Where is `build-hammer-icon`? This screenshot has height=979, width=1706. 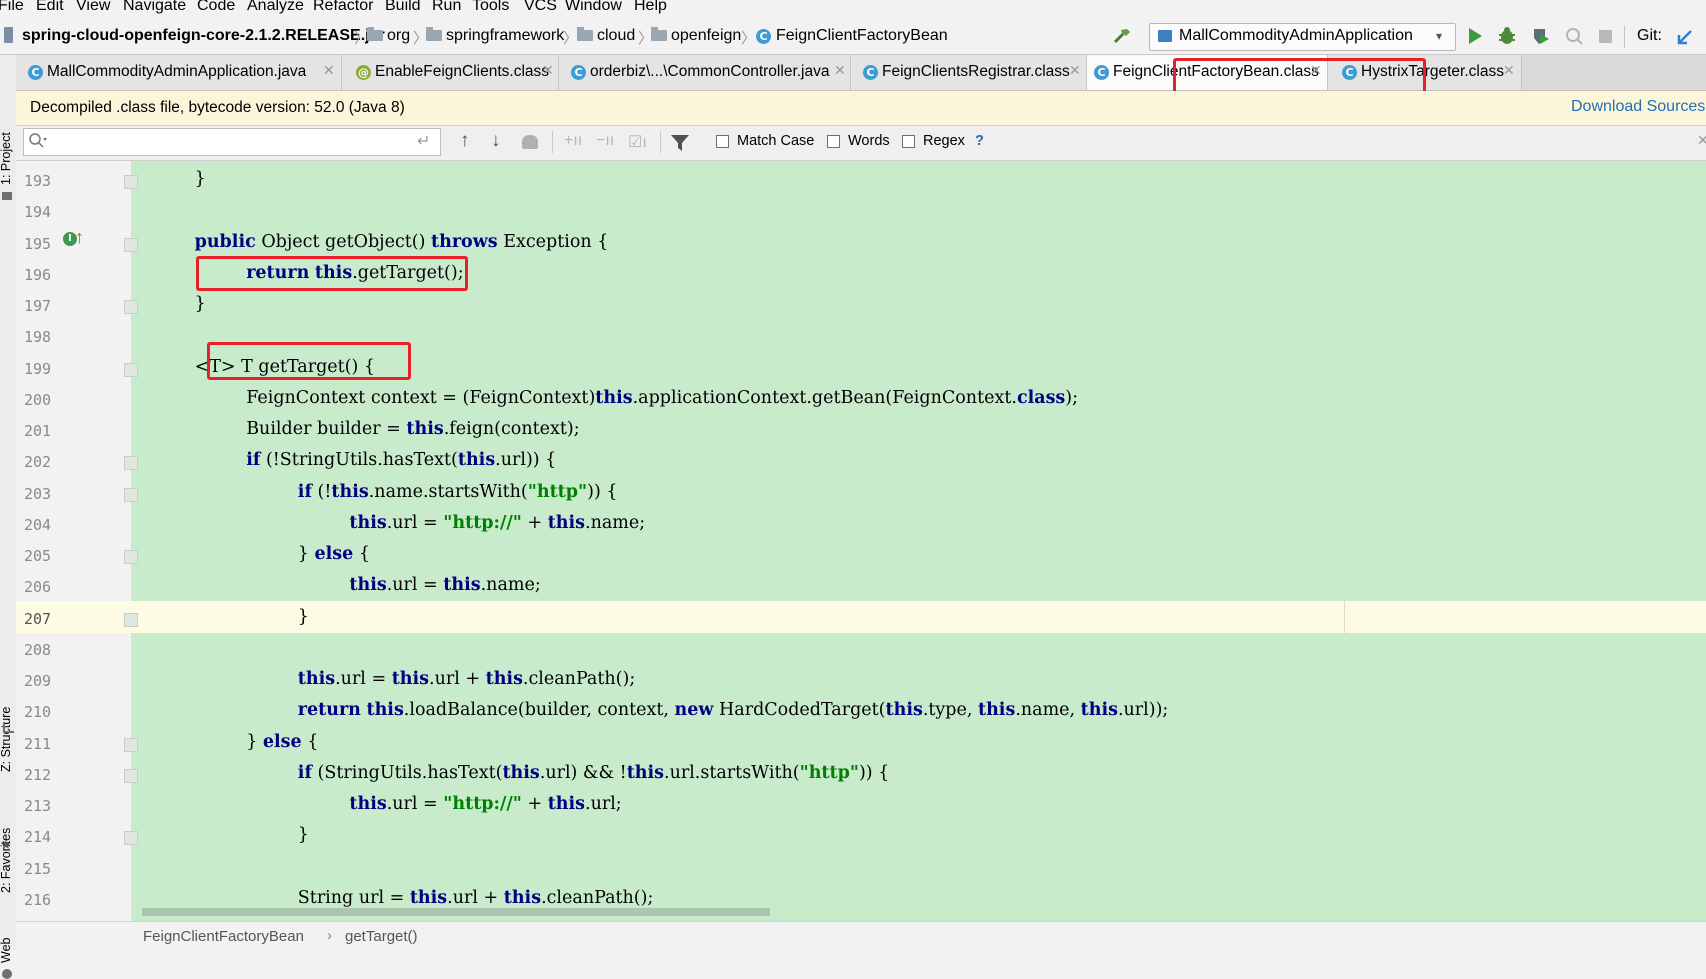
build-hammer-icon is located at coordinates (1123, 38).